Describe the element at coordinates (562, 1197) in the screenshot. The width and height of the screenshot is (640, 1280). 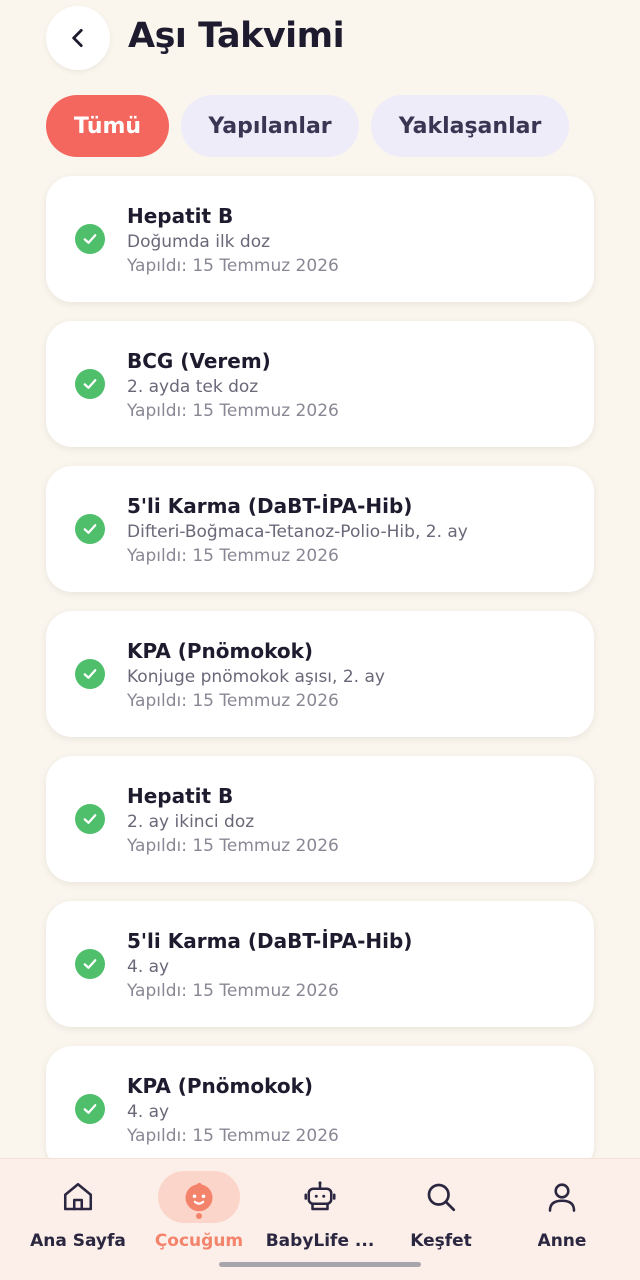
I see `person-icon` at that location.